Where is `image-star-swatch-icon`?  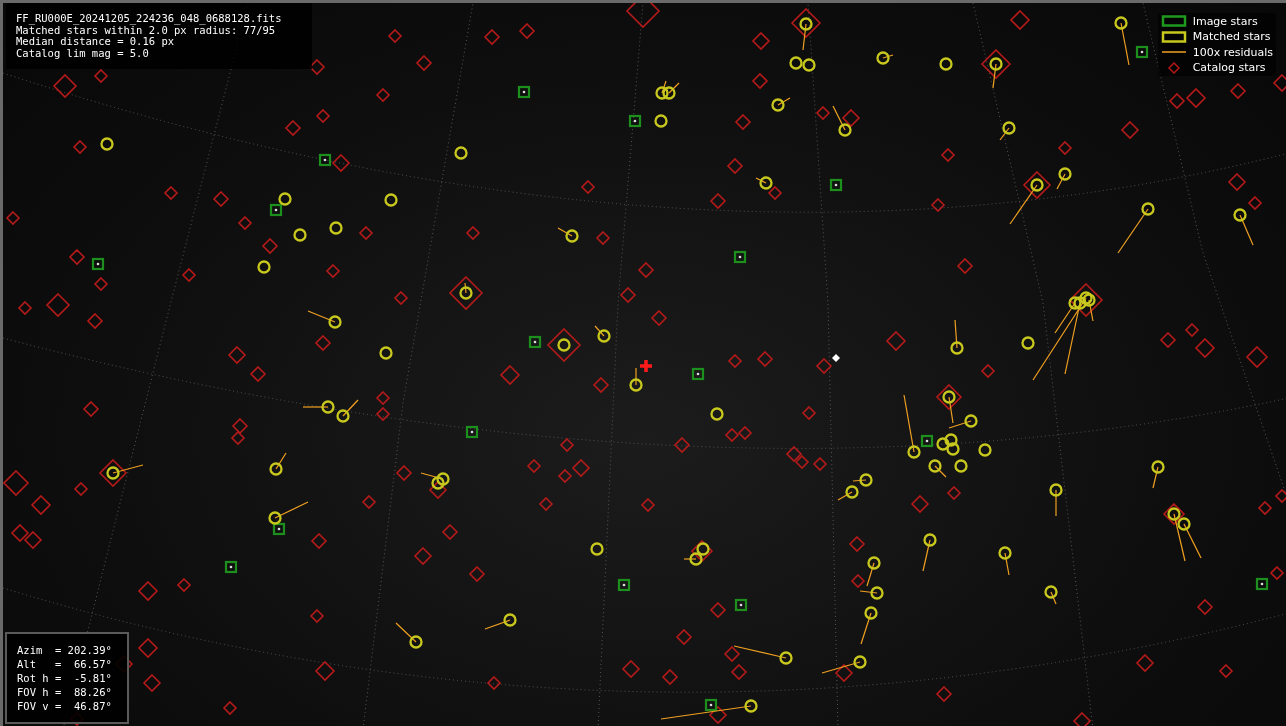
image-star-swatch-icon is located at coordinates (1173, 21).